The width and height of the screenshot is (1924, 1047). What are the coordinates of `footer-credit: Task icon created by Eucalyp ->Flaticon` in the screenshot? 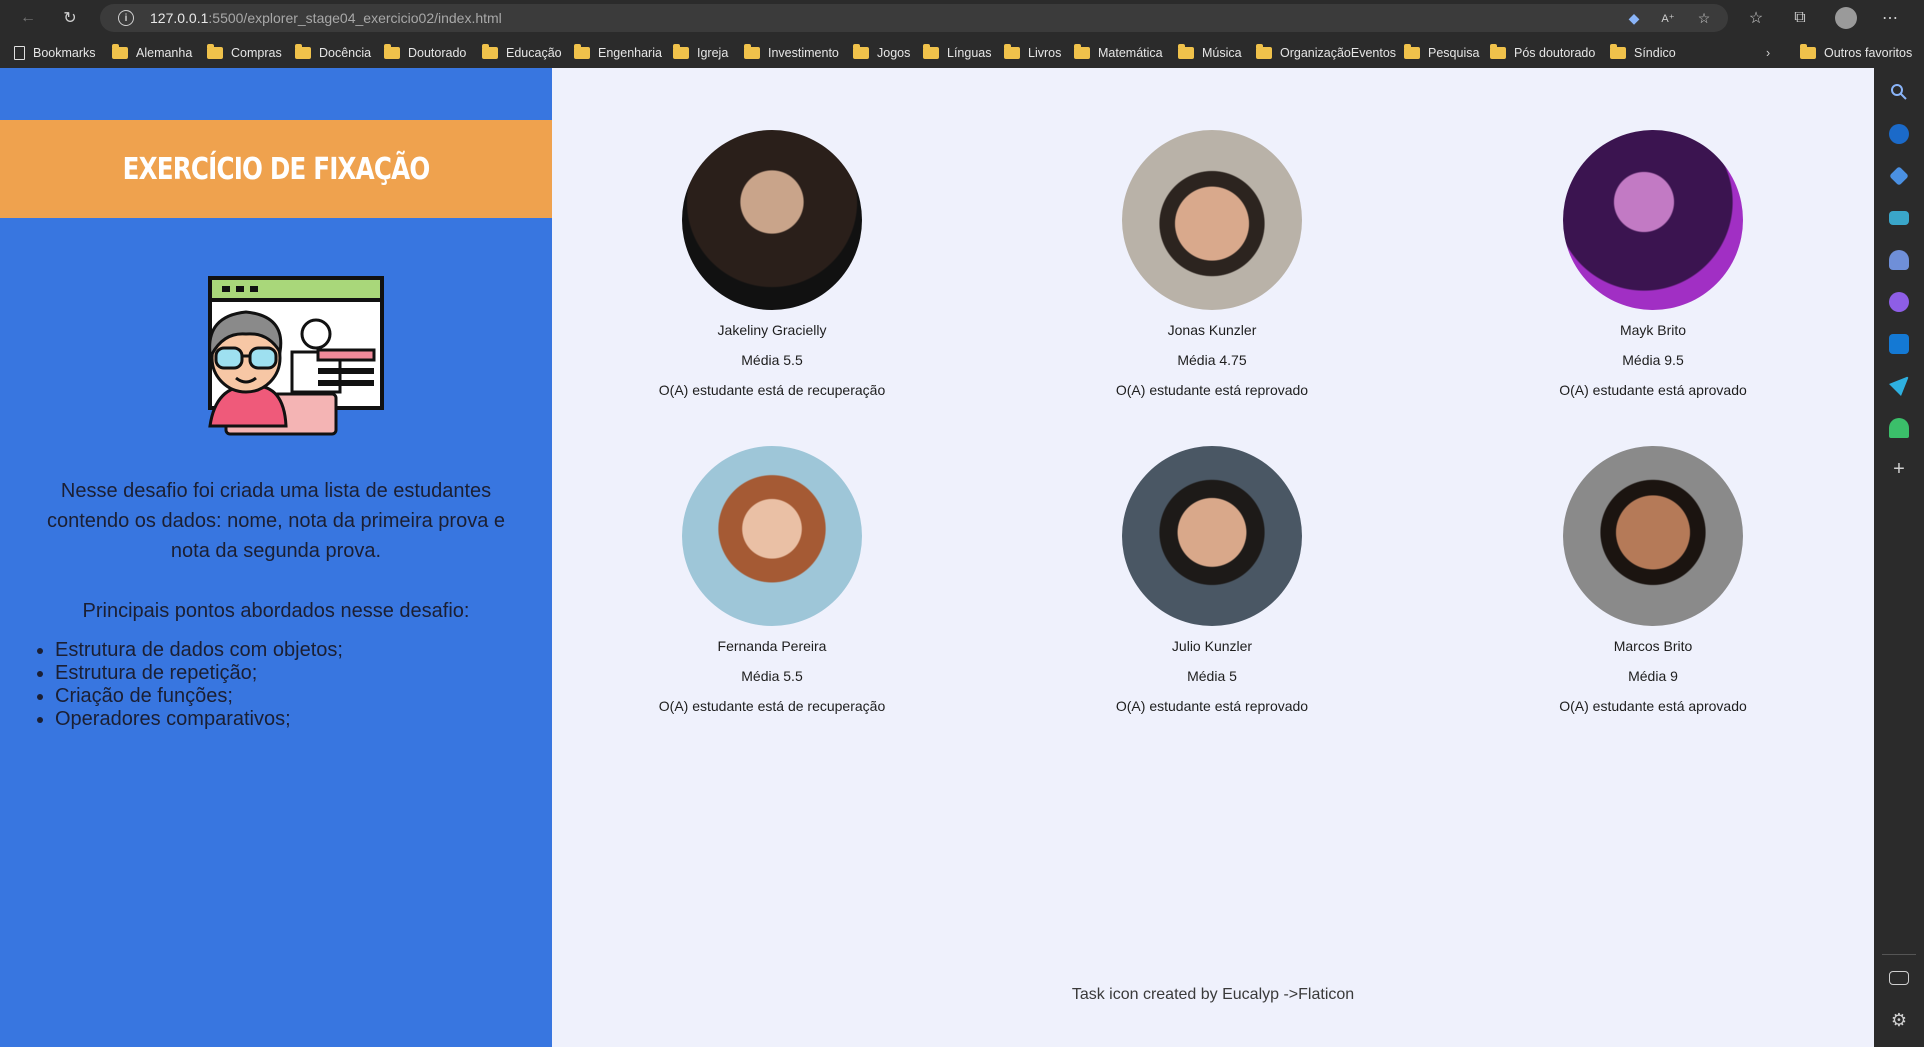 It's located at (1213, 994).